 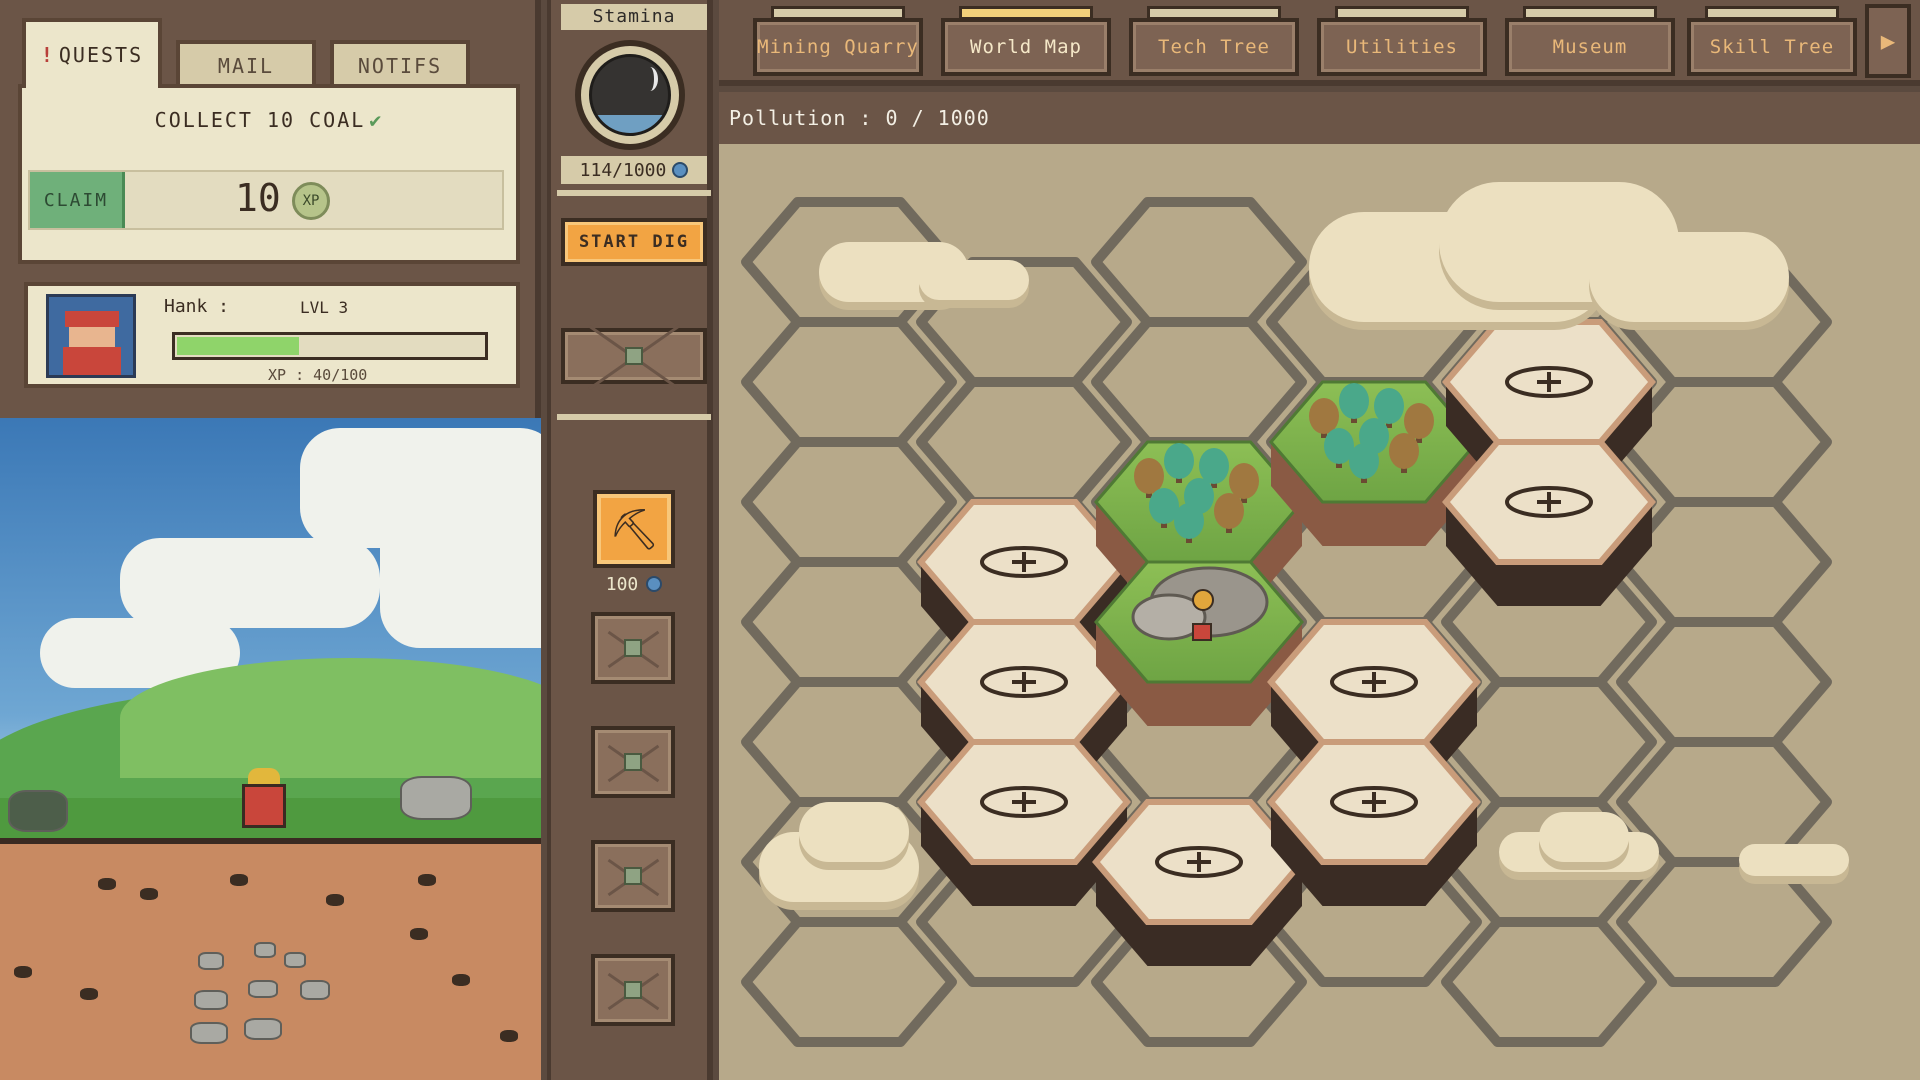 I want to click on quest-title-text: COLLECT 10 COAL, so click(x=260, y=120).